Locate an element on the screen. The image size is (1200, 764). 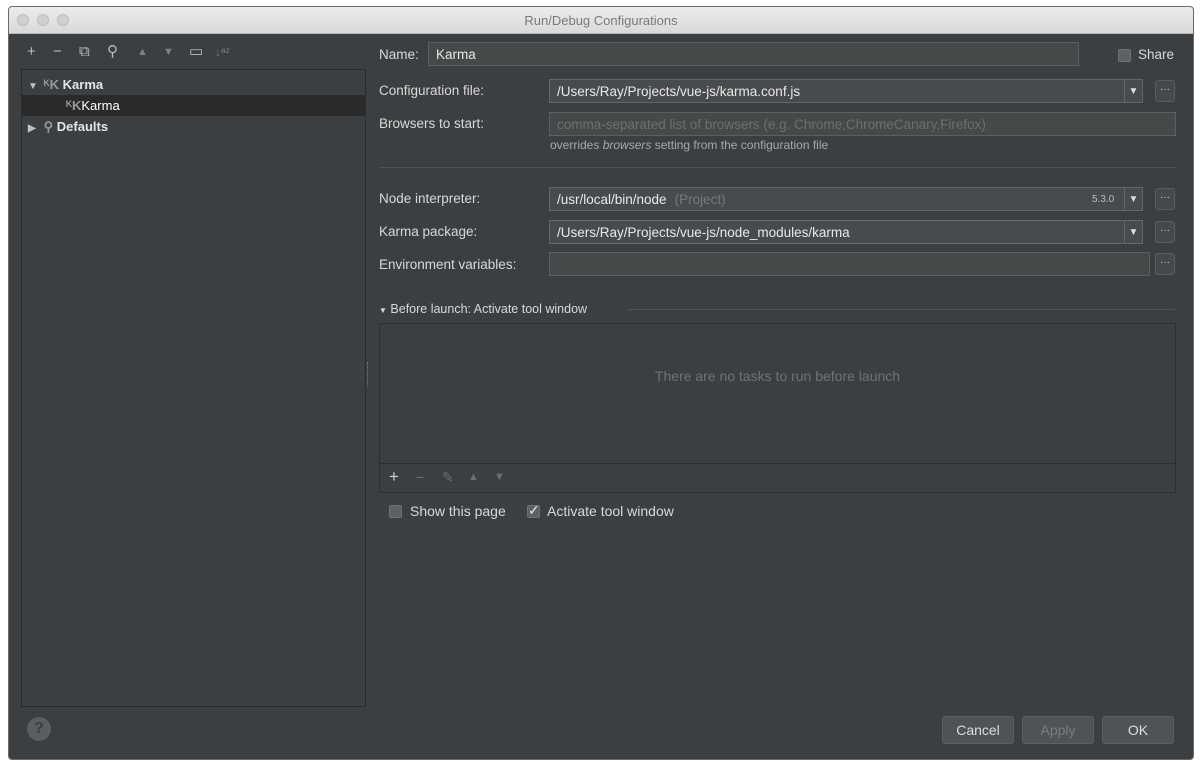
tree-item-label: Defaults is located at coordinates (82, 126).